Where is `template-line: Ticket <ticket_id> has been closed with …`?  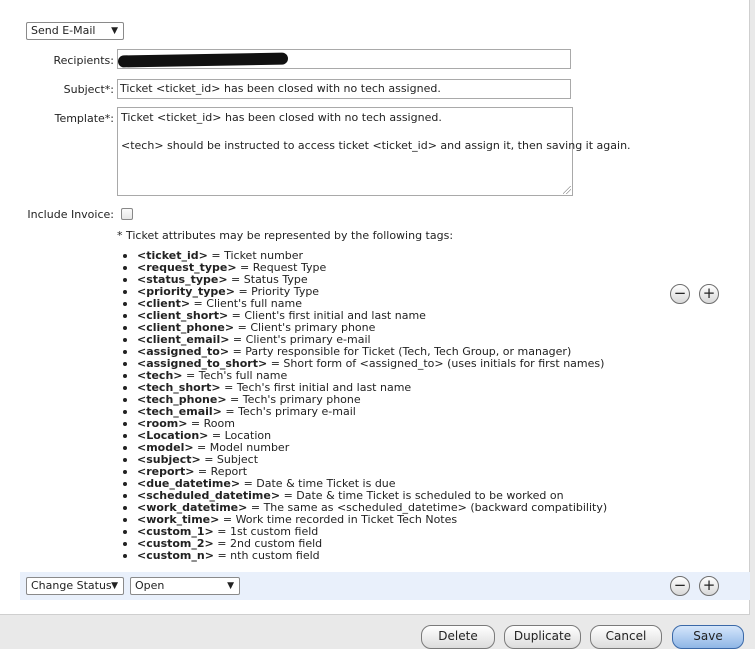
template-line: Ticket <ticket_id> has been closed with … is located at coordinates (281, 117).